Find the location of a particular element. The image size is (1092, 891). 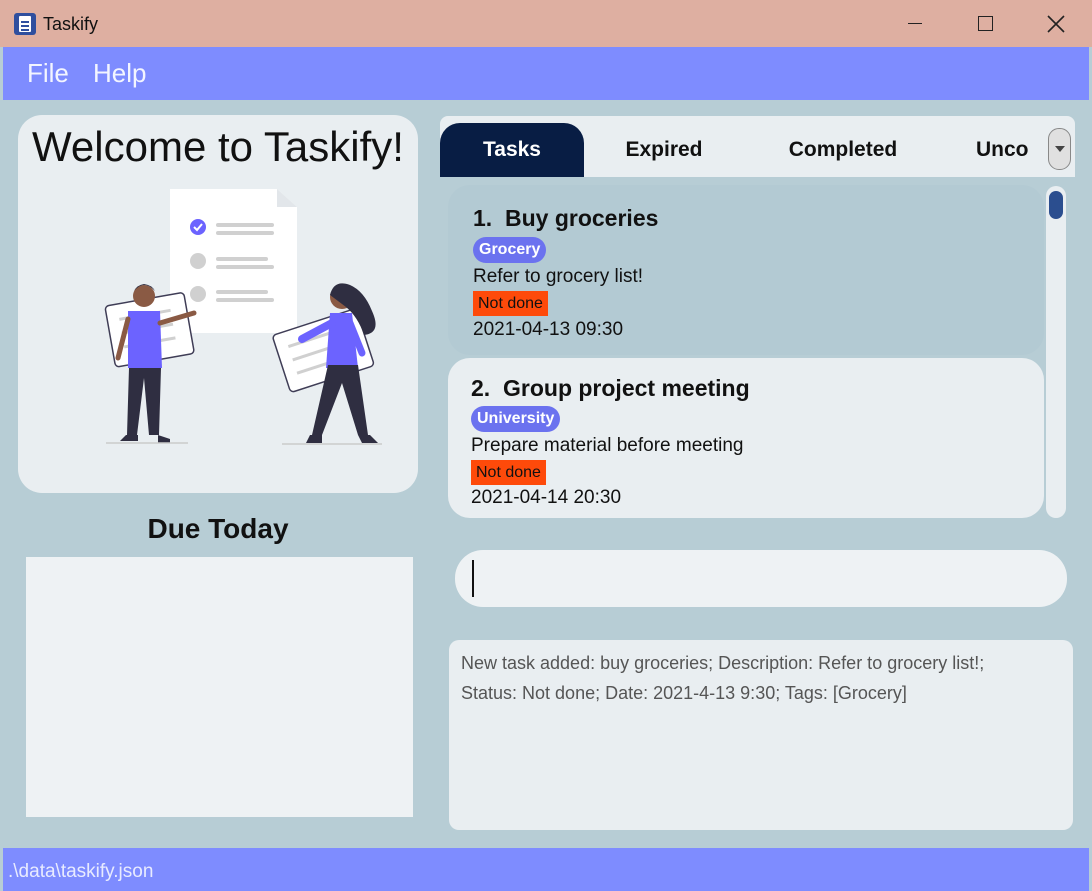

title-bar: Taskify is located at coordinates (546, 23).